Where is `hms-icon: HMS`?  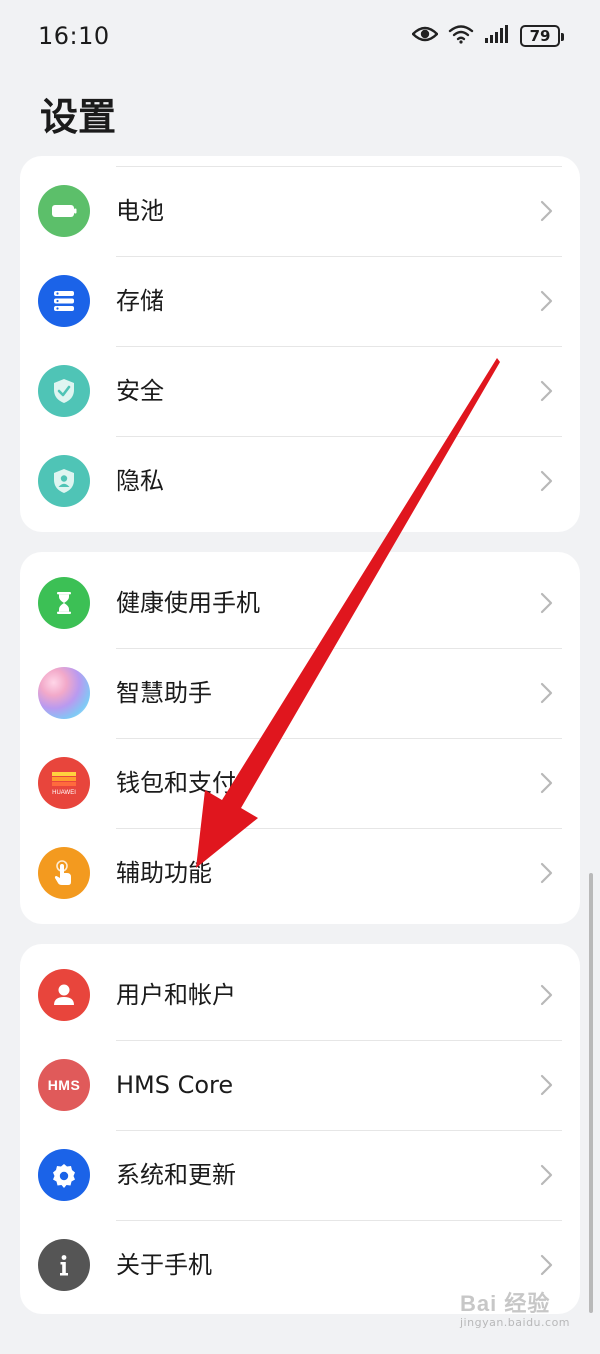 hms-icon: HMS is located at coordinates (64, 1085).